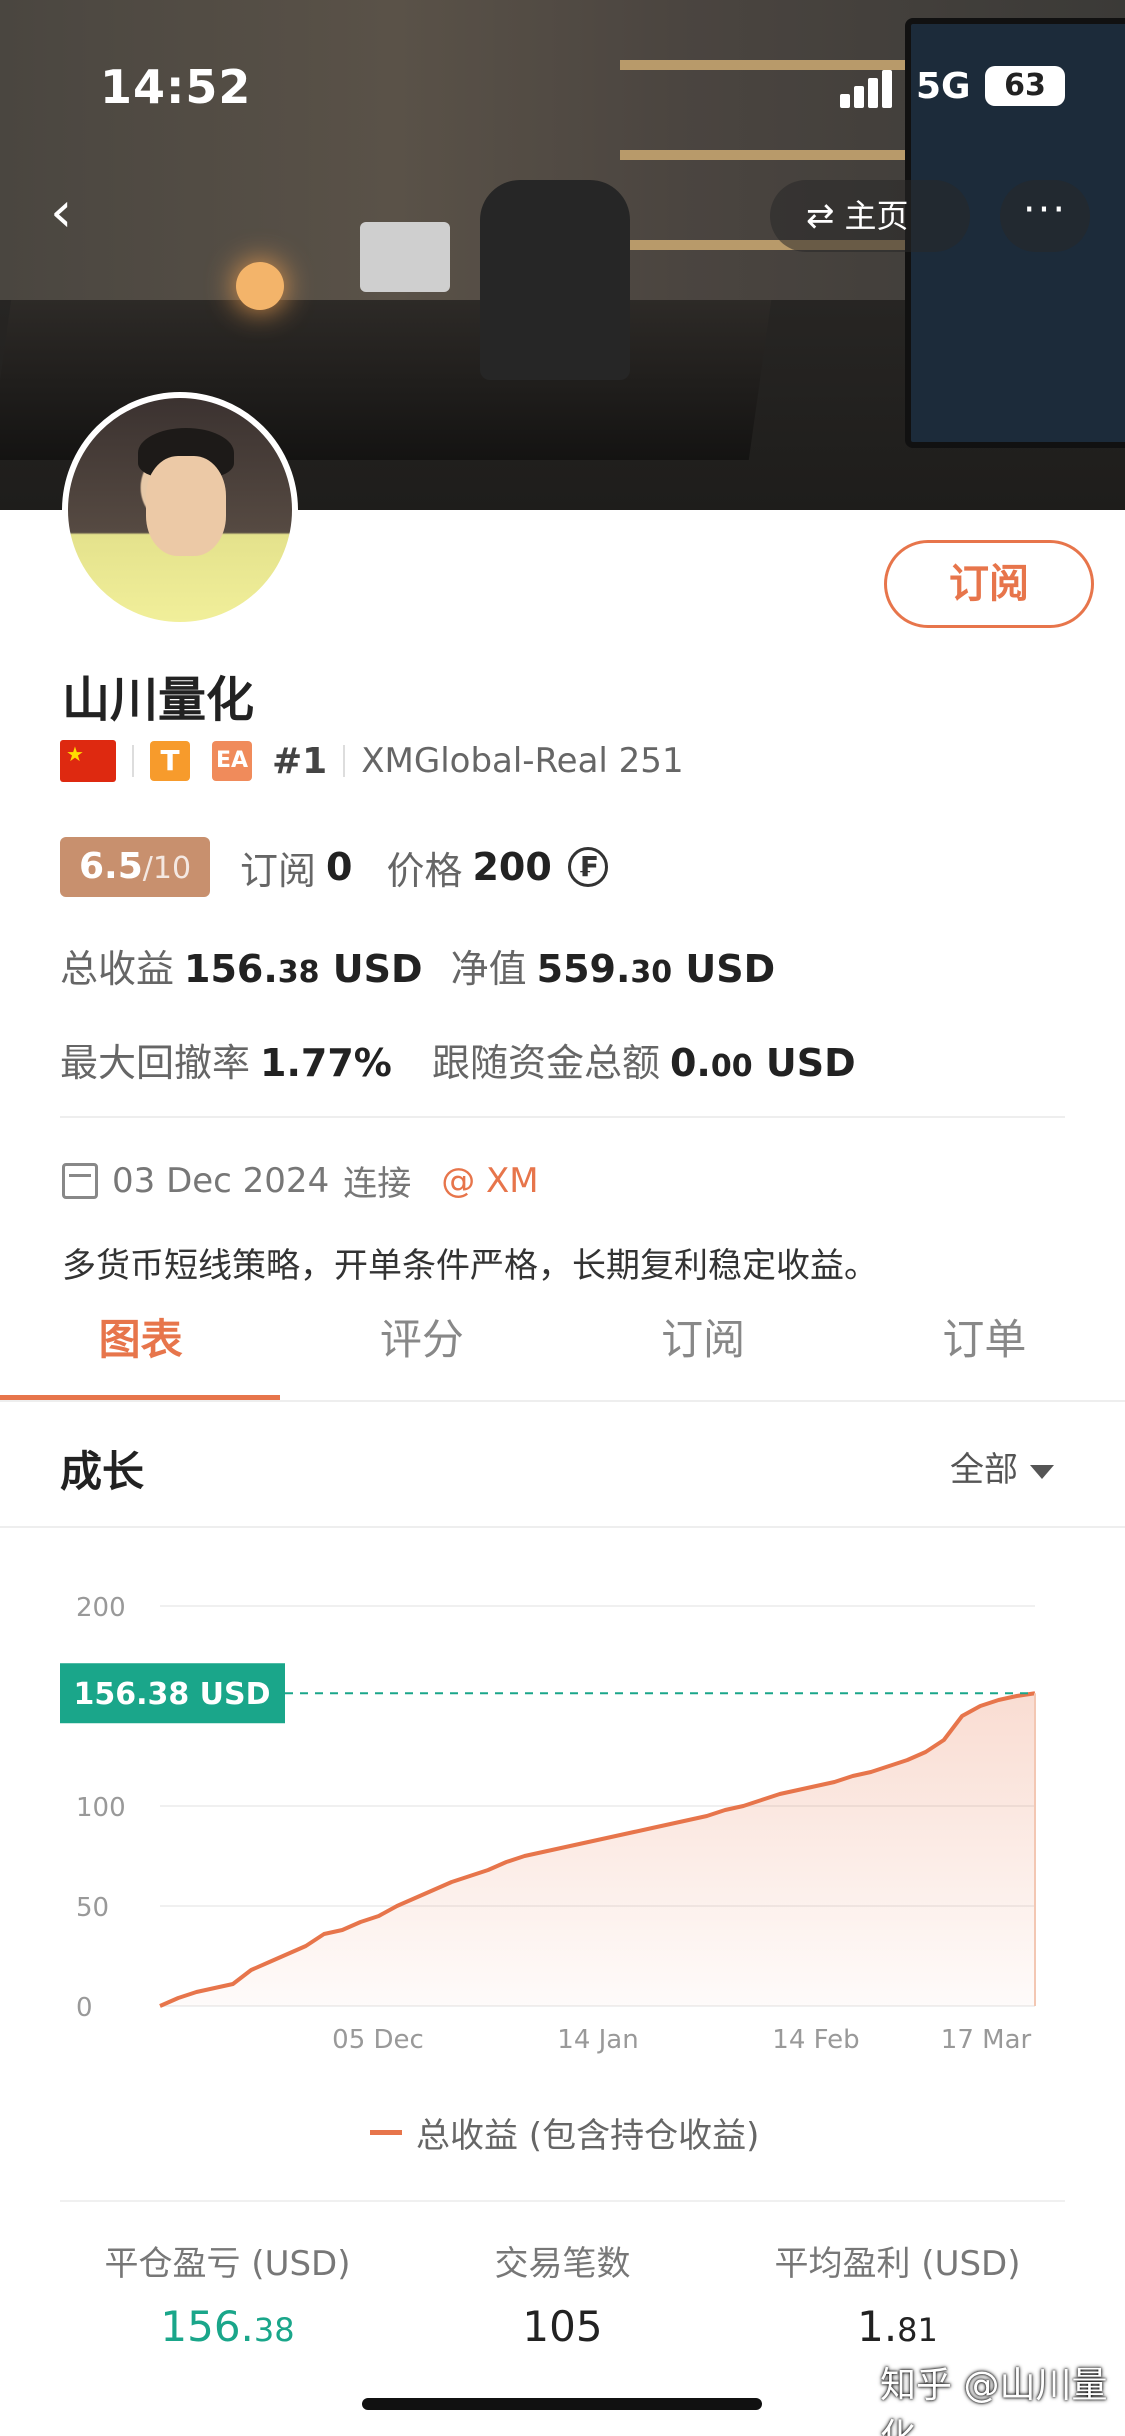  I want to click on subscribers-label: 订阅, so click(278, 870).